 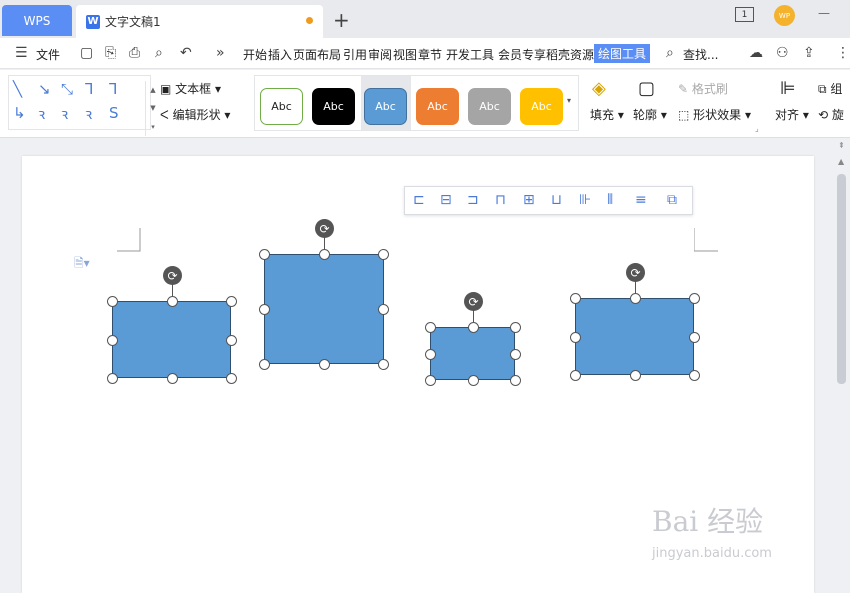 What do you see at coordinates (830, 88) in the screenshot?
I see `group-button: ⧉ 组` at bounding box center [830, 88].